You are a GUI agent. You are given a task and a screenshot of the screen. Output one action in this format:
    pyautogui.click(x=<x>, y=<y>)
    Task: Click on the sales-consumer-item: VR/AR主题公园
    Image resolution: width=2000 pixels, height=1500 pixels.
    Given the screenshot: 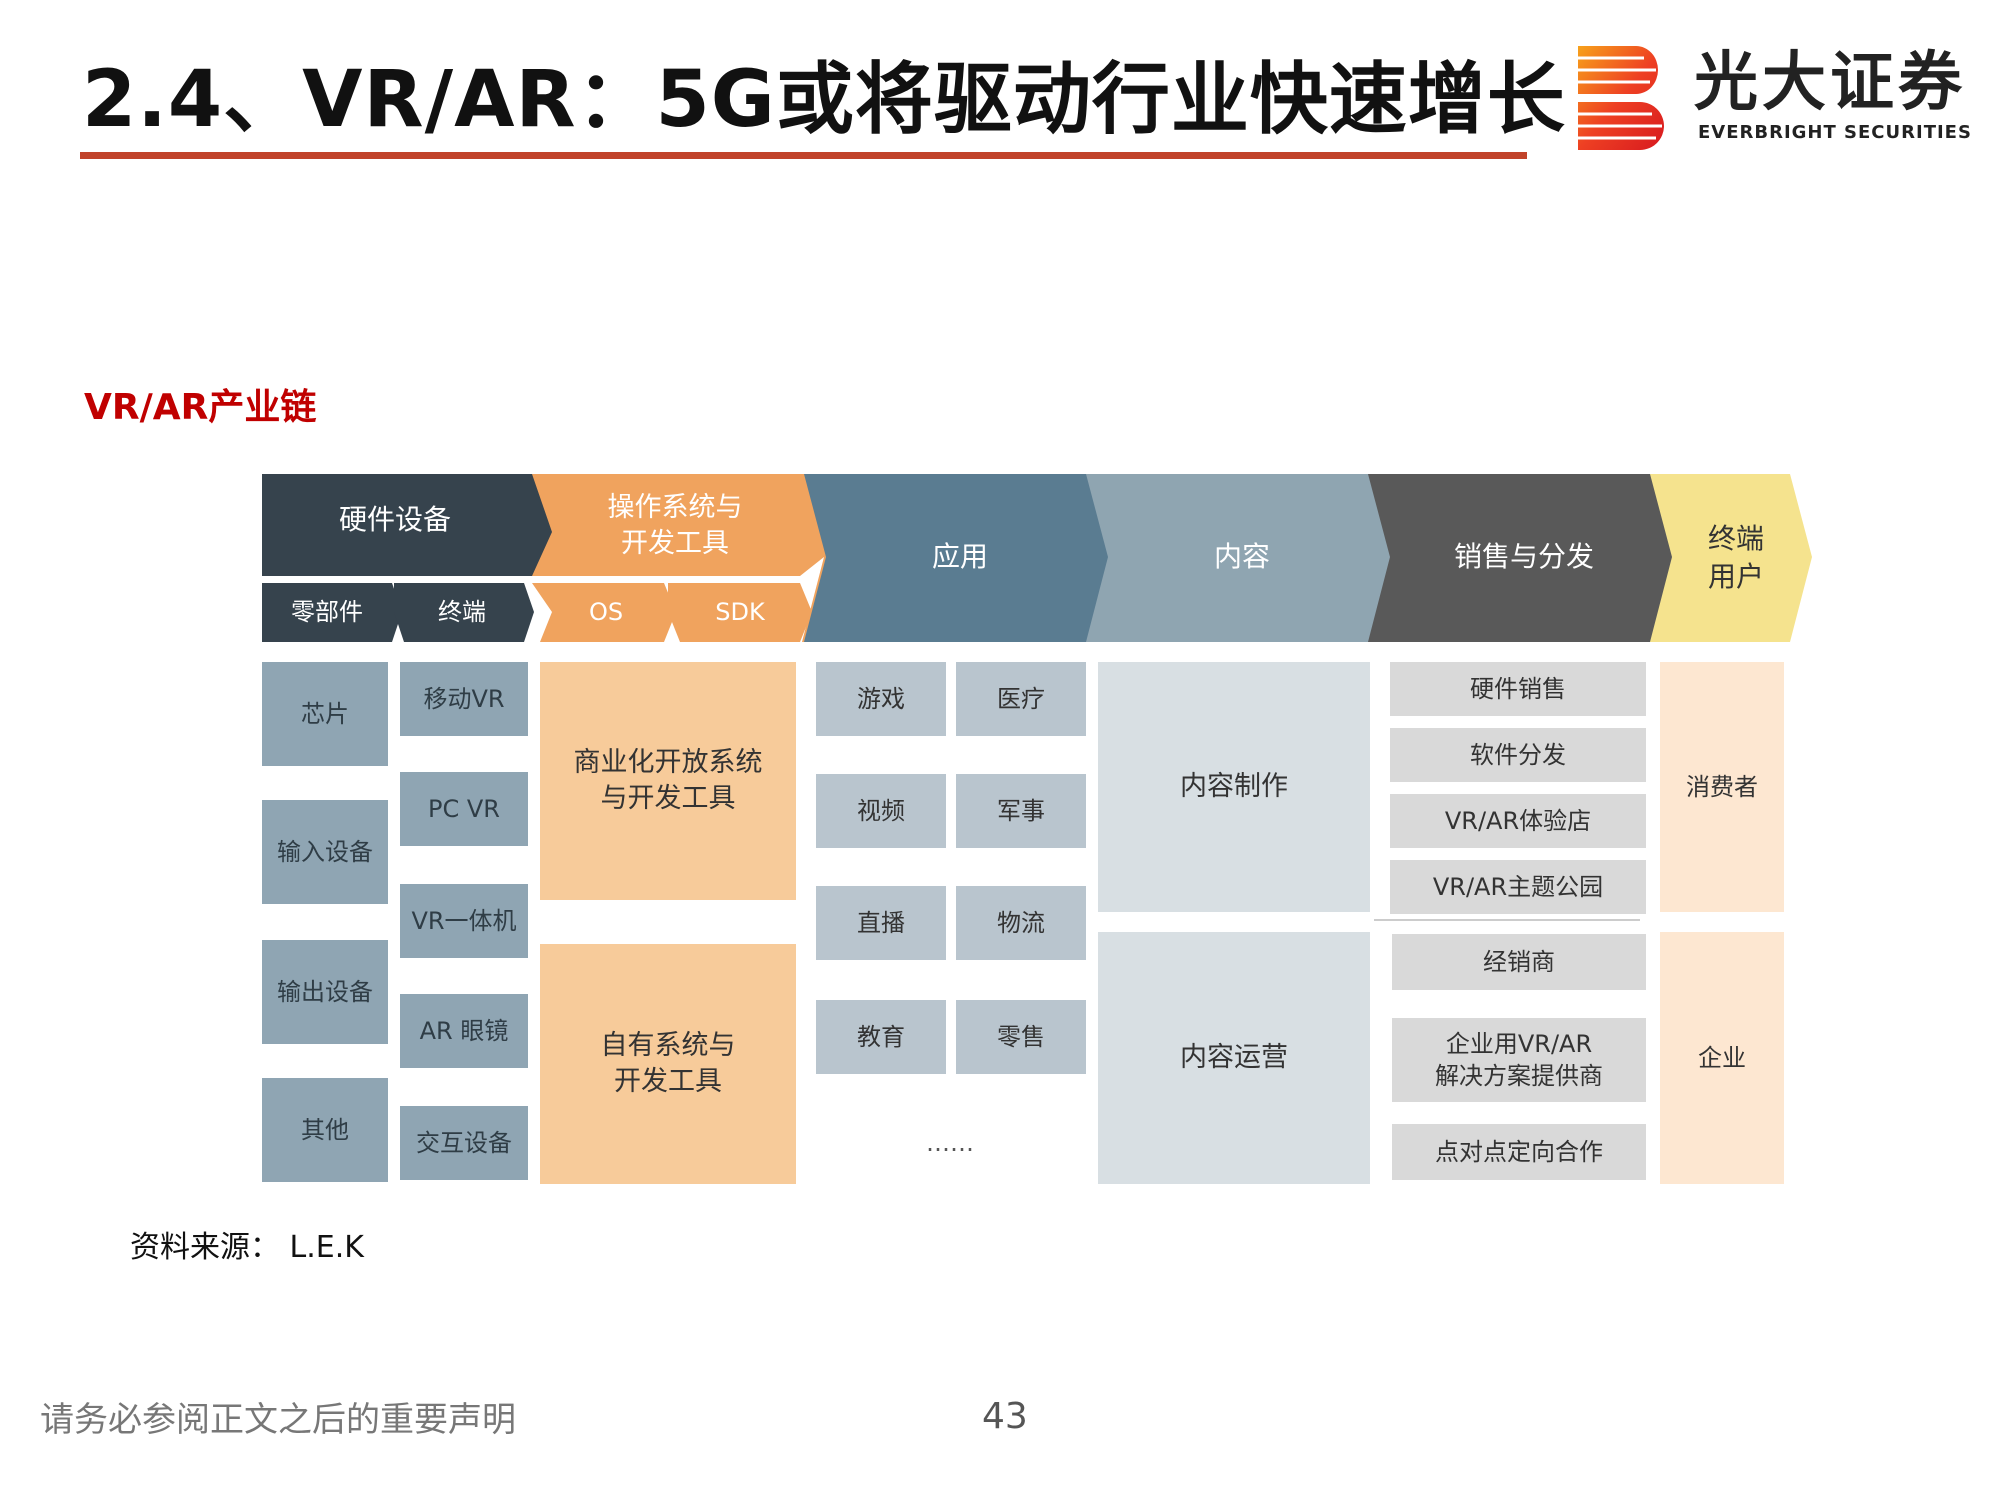 What is the action you would take?
    pyautogui.click(x=1518, y=887)
    